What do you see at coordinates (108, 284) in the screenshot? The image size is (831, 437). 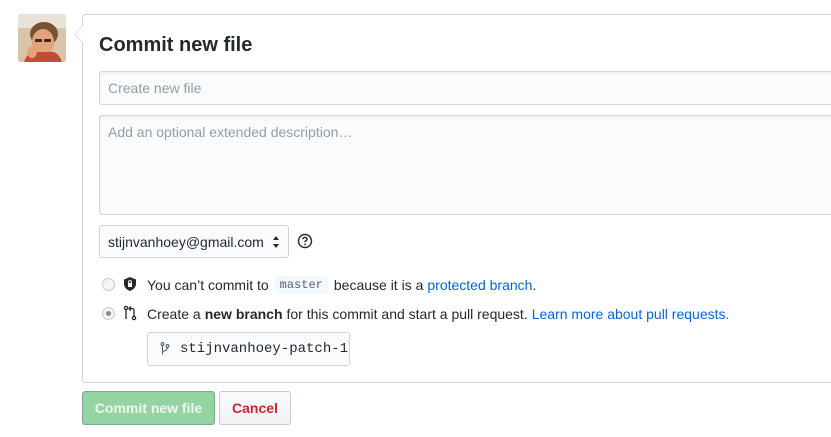 I see `commit-directly-radio` at bounding box center [108, 284].